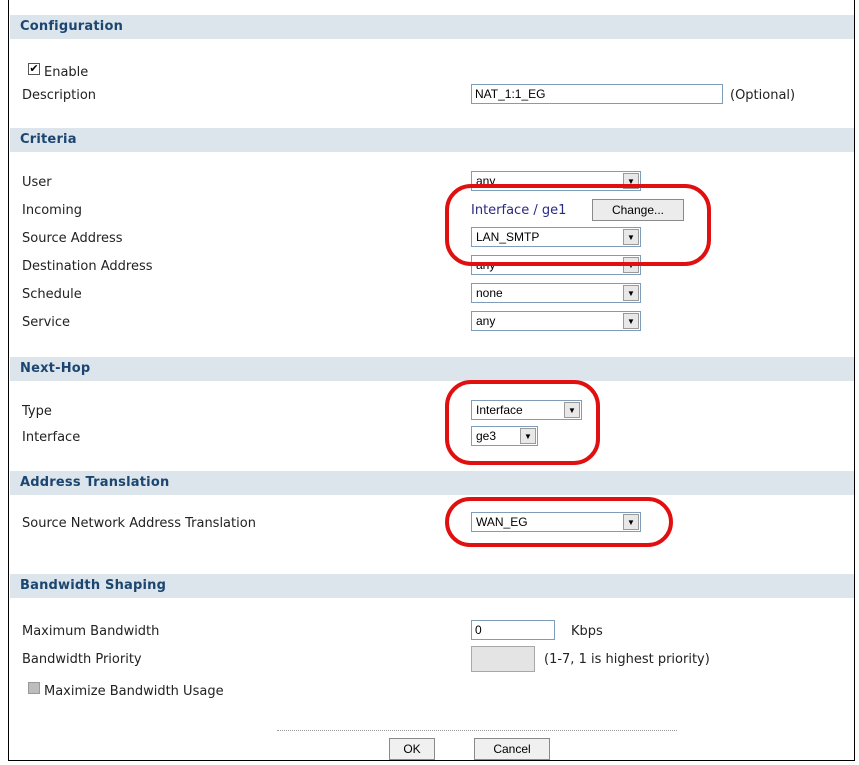  What do you see at coordinates (34, 69) in the screenshot?
I see `enable-checkbox: ✔` at bounding box center [34, 69].